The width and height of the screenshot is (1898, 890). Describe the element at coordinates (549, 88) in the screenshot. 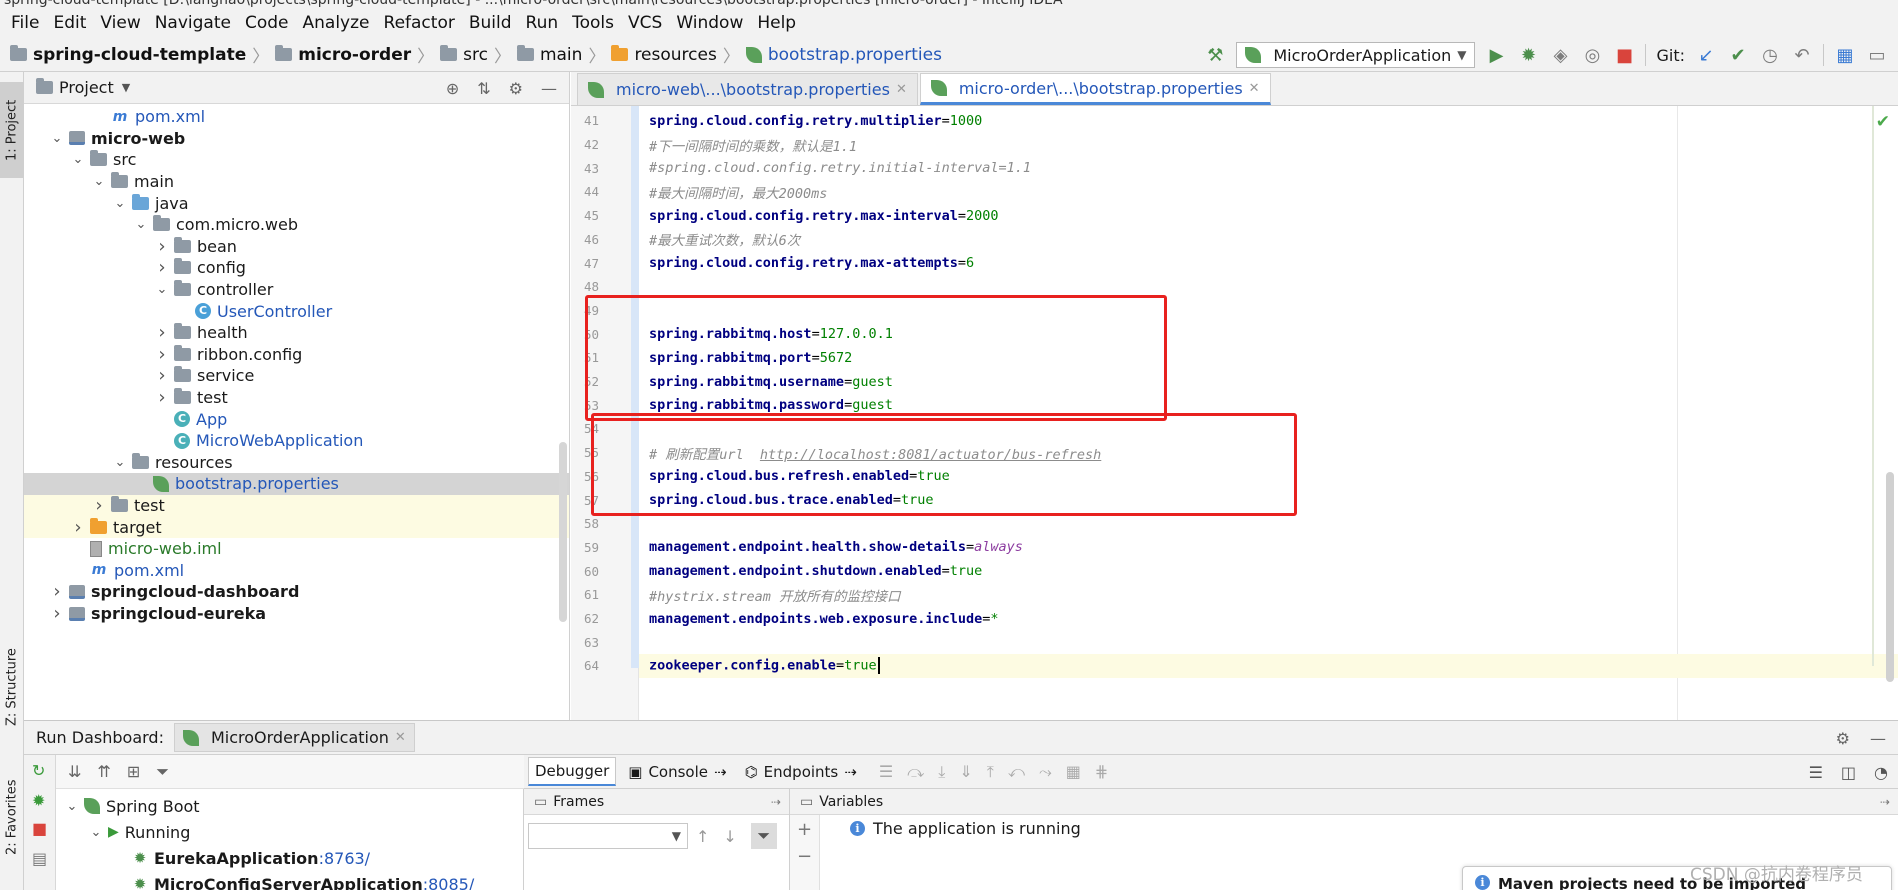

I see `minimize-icon: —` at that location.